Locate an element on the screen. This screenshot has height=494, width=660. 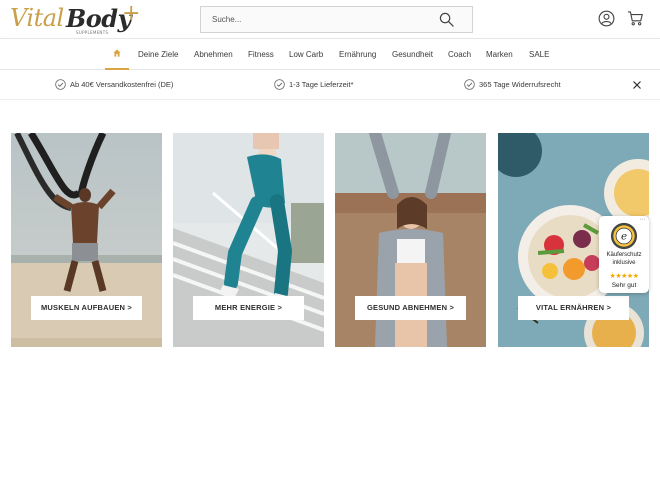
svg-text: e is located at coordinates (624, 237).